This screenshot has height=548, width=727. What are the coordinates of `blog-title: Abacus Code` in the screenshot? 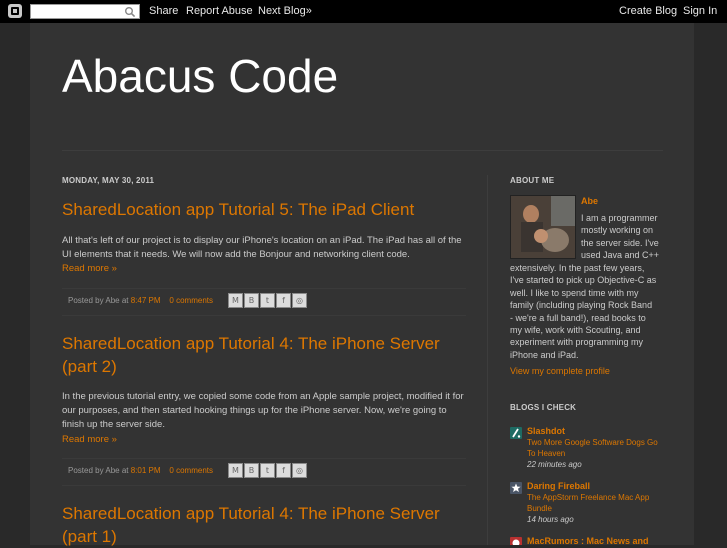 It's located at (200, 76).